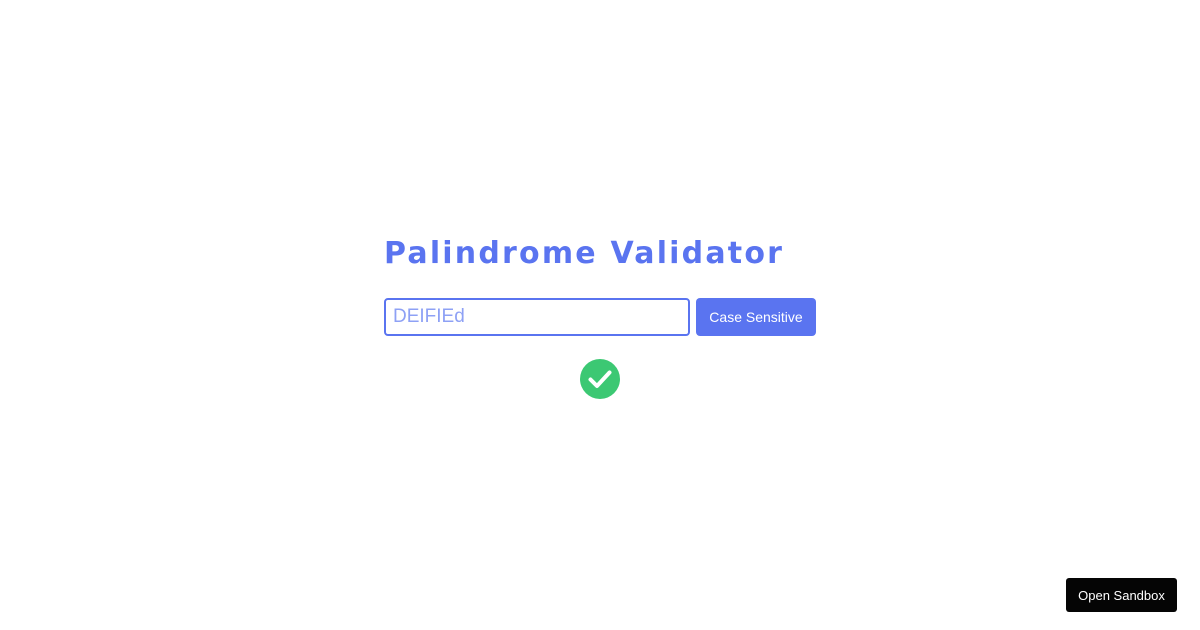 This screenshot has width=1200, height=630. Describe the element at coordinates (756, 317) in the screenshot. I see `case-sensitive-button: Case Sensitive` at that location.